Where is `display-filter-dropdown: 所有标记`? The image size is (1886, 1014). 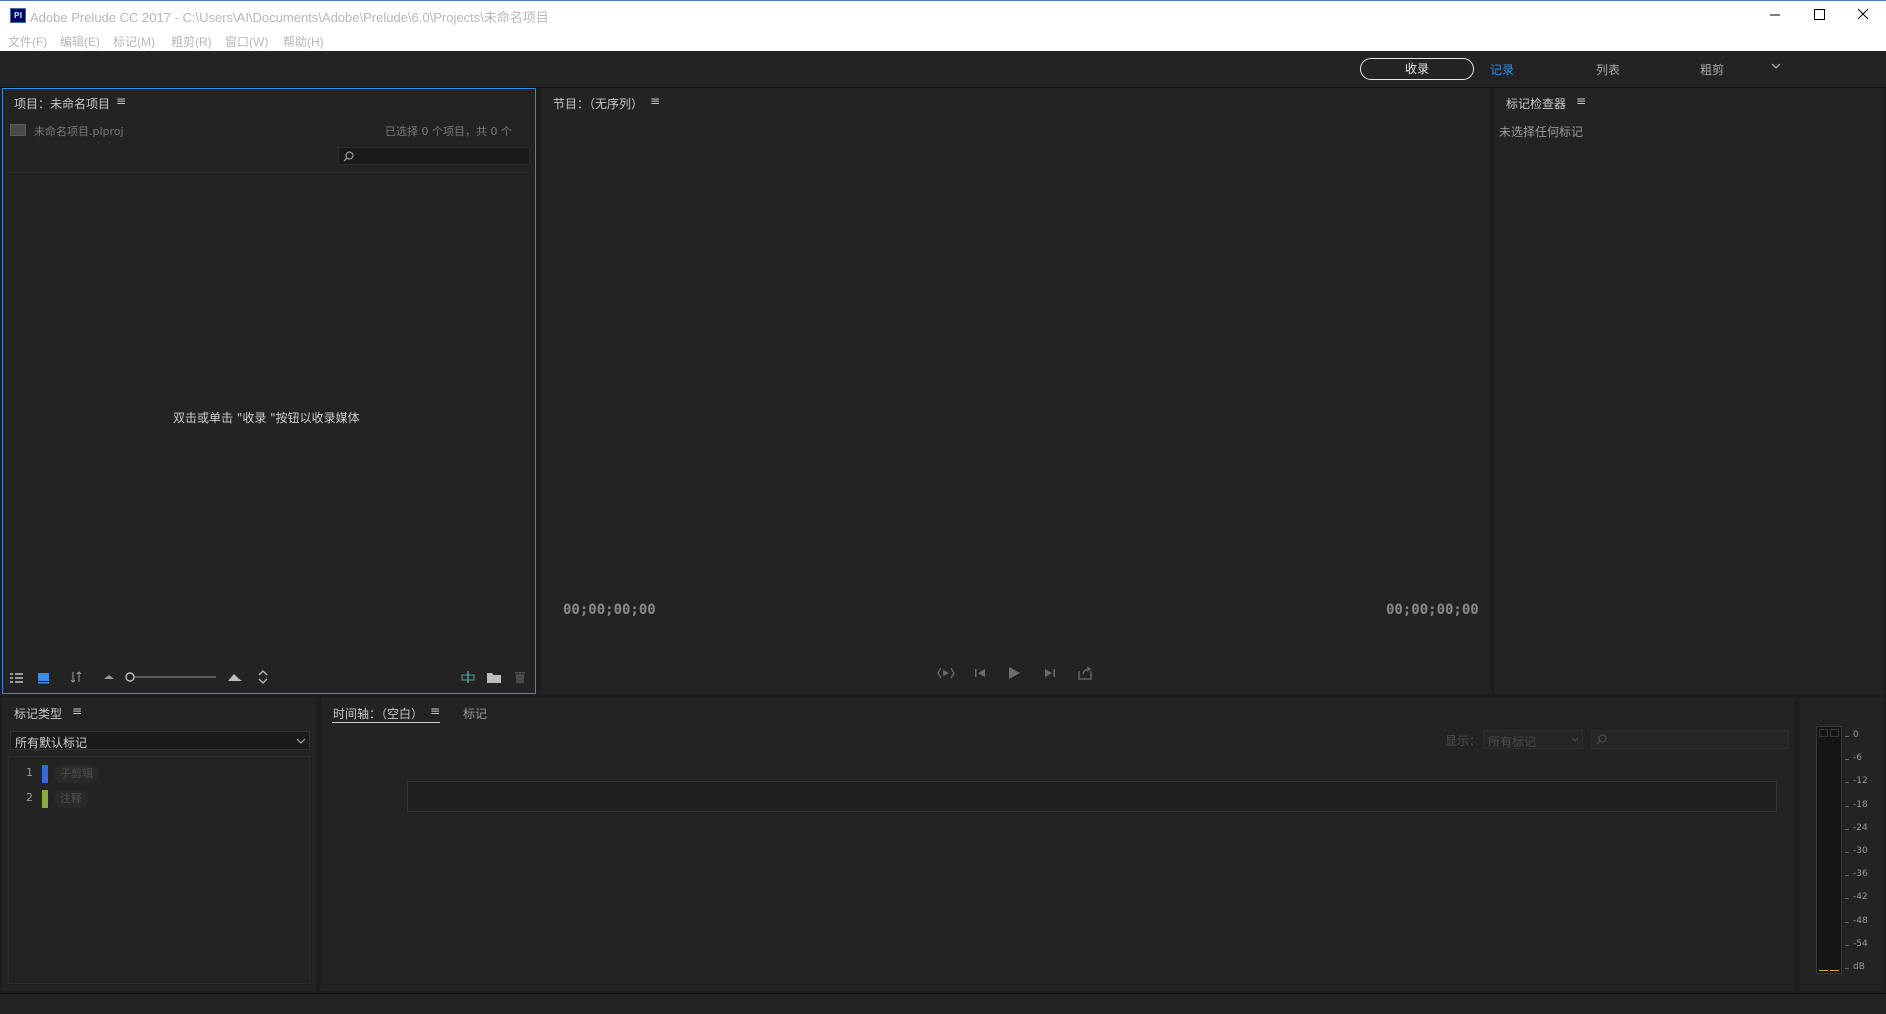
display-filter-dropdown: 所有标记 is located at coordinates (1533, 739).